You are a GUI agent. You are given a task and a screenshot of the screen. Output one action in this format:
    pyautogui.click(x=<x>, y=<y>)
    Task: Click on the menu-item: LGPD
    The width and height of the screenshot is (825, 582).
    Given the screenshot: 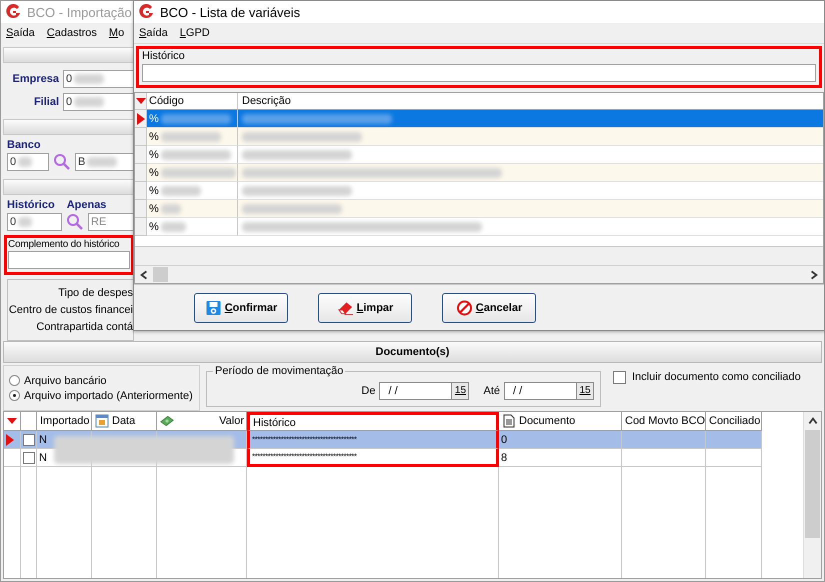 What is the action you would take?
    pyautogui.click(x=195, y=33)
    